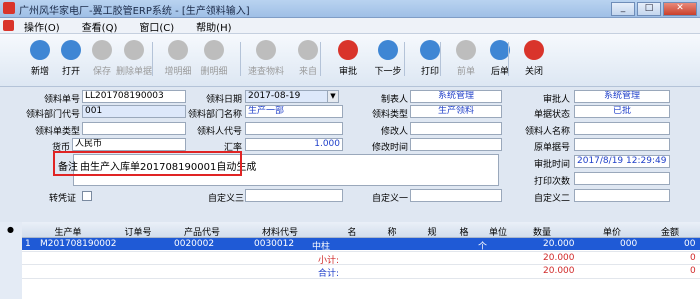  Describe the element at coordinates (680, 9) in the screenshot. I see `close-window-button: ✕` at that location.